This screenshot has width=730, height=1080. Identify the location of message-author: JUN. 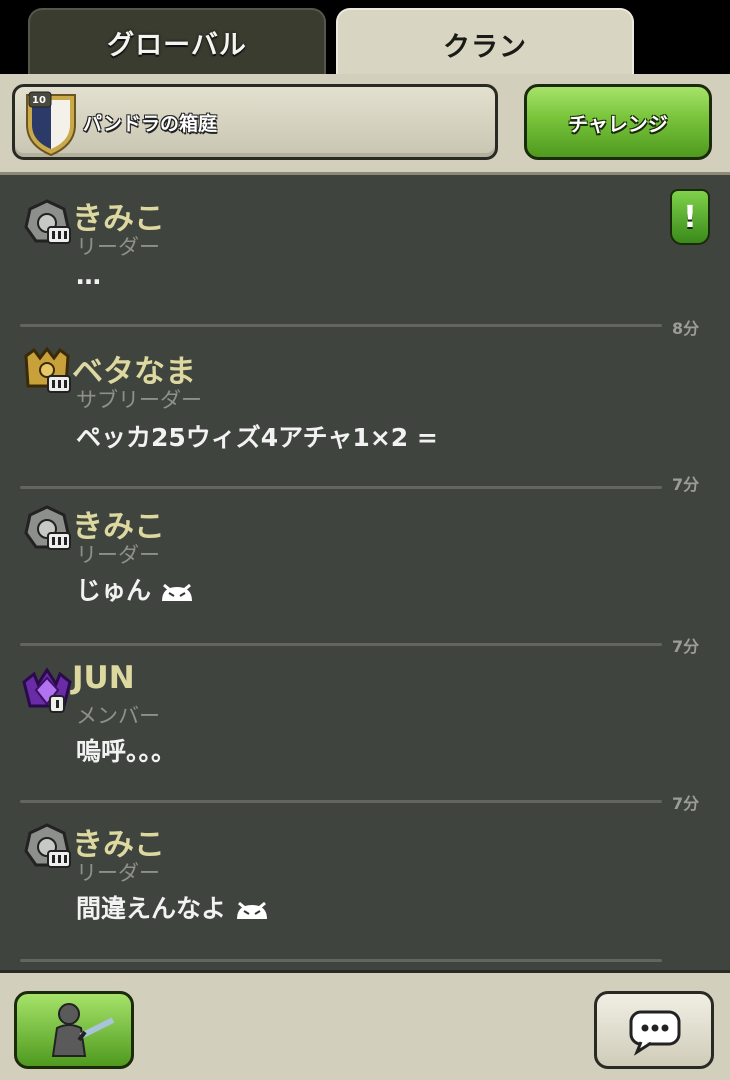
(103, 678).